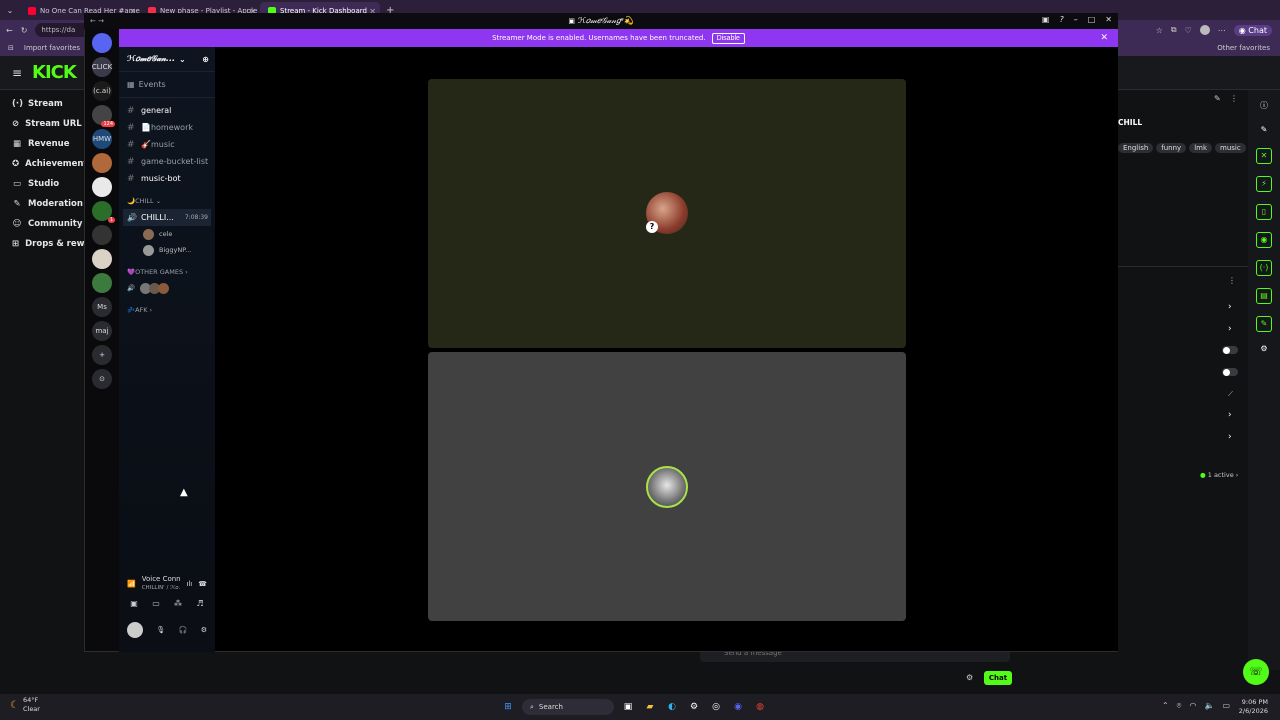 The height and width of the screenshot is (720, 1280). Describe the element at coordinates (102, 379) in the screenshot. I see `server-icon: ⊙` at that location.